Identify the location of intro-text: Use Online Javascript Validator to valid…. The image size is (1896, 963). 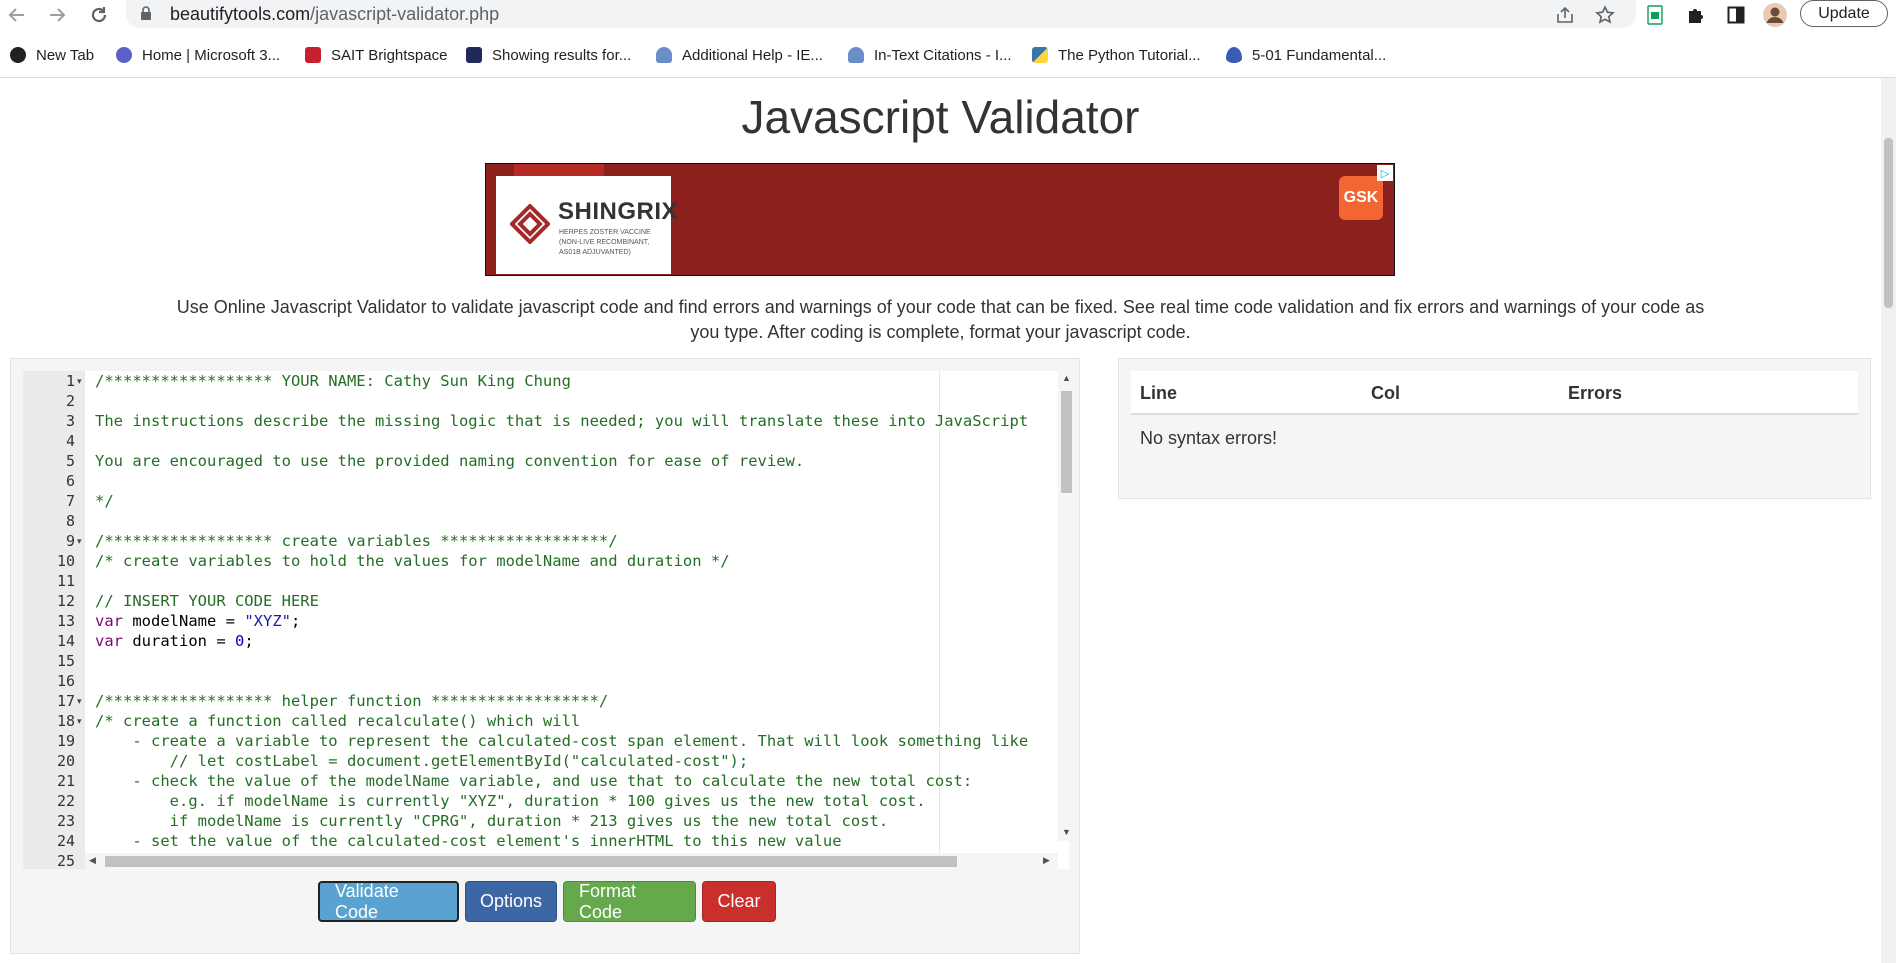
(940, 319).